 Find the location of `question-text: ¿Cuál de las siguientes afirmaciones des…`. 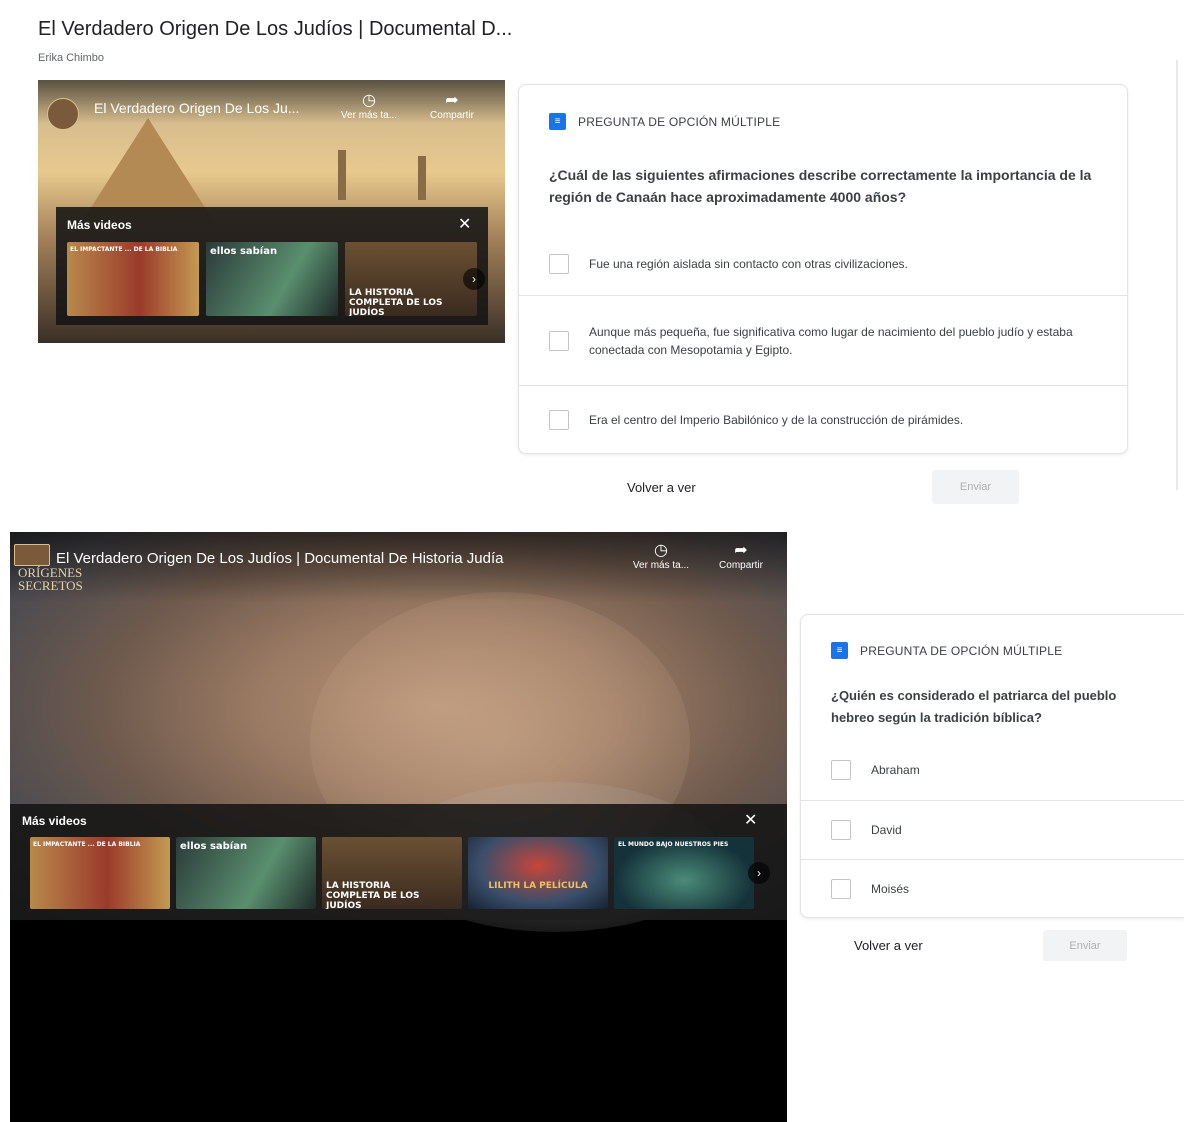

question-text: ¿Cuál de las siguientes afirmaciones des… is located at coordinates (820, 186).